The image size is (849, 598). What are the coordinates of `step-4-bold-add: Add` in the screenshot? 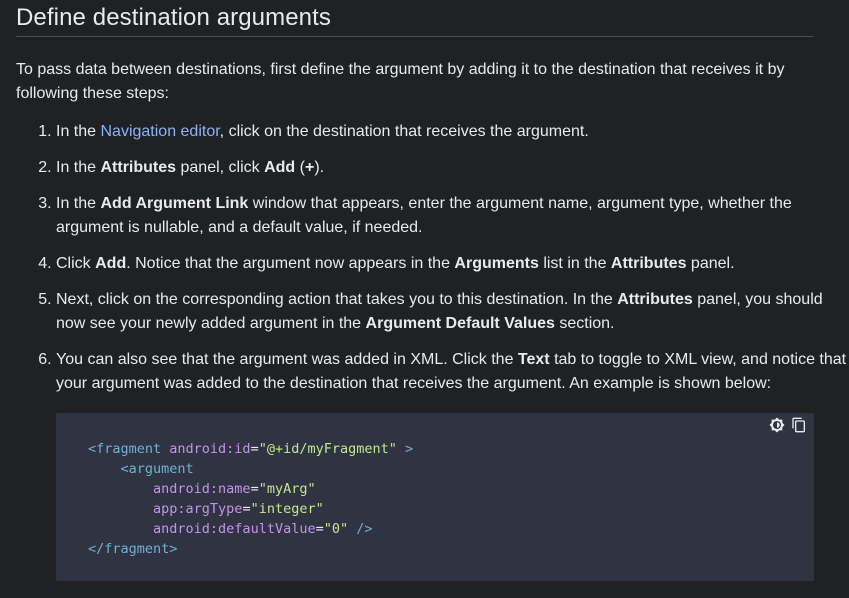 It's located at (111, 263).